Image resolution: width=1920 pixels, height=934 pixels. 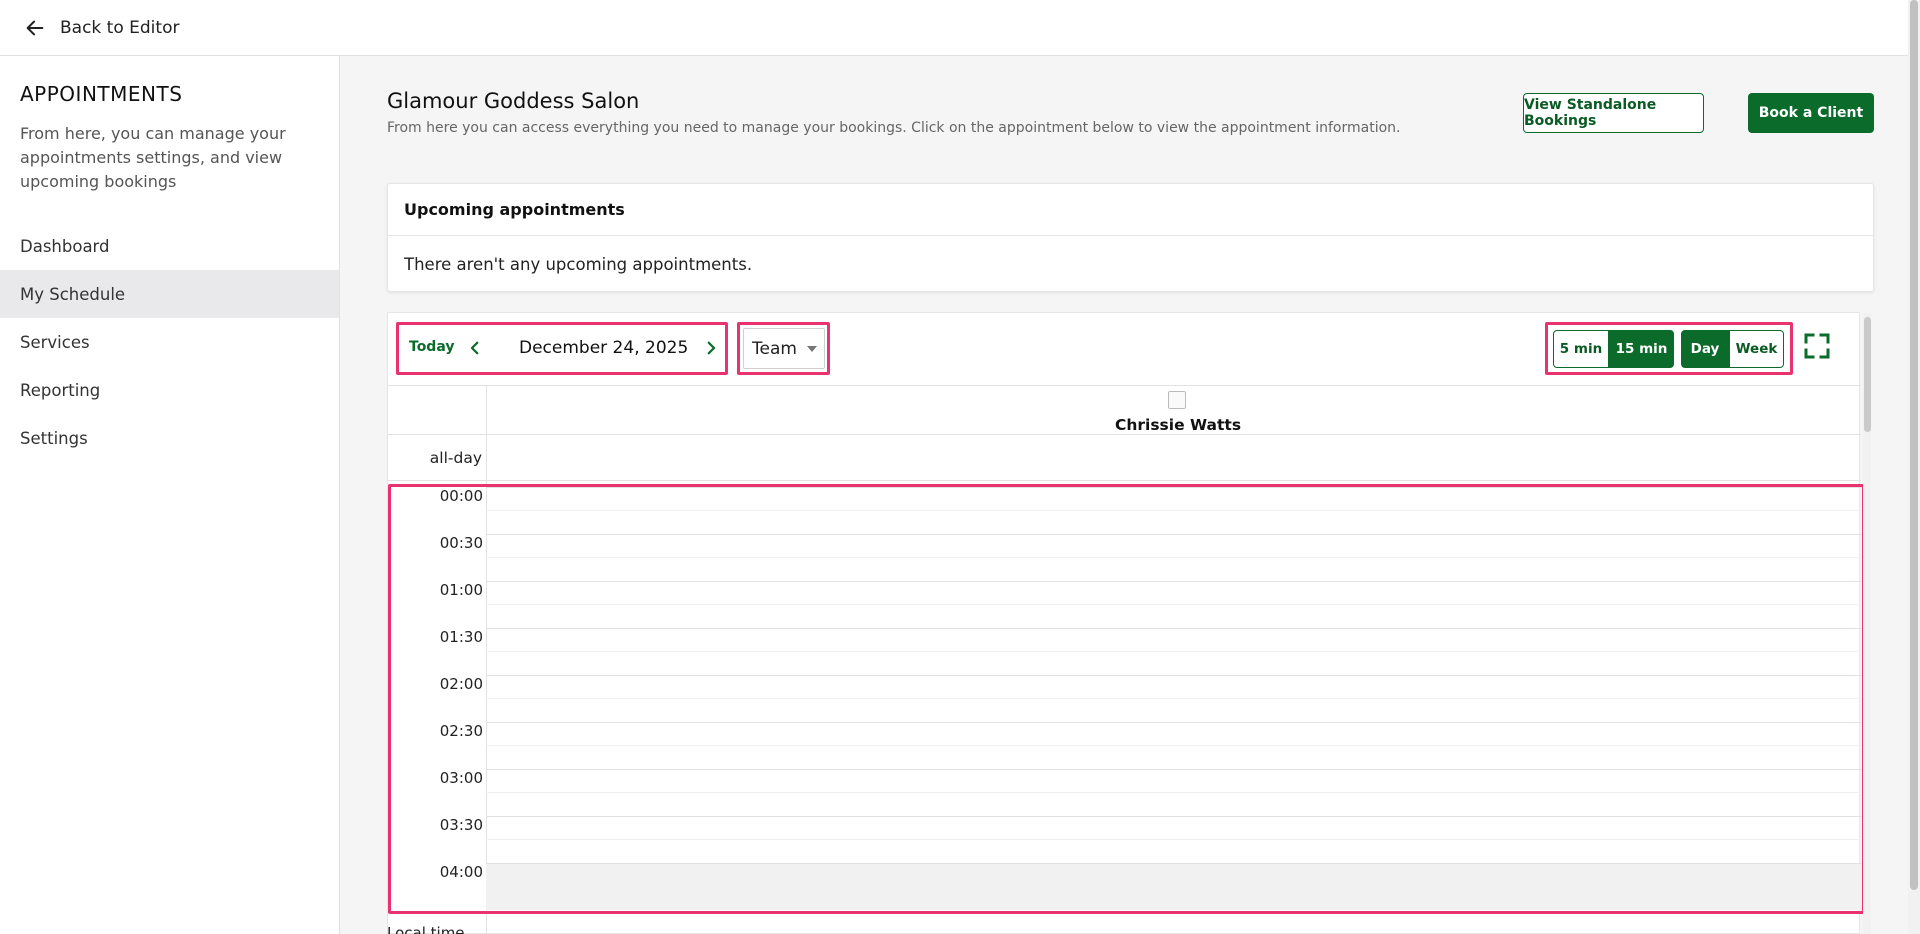 What do you see at coordinates (1641, 349) in the screenshot?
I see `interval-15-min-button: 15 min` at bounding box center [1641, 349].